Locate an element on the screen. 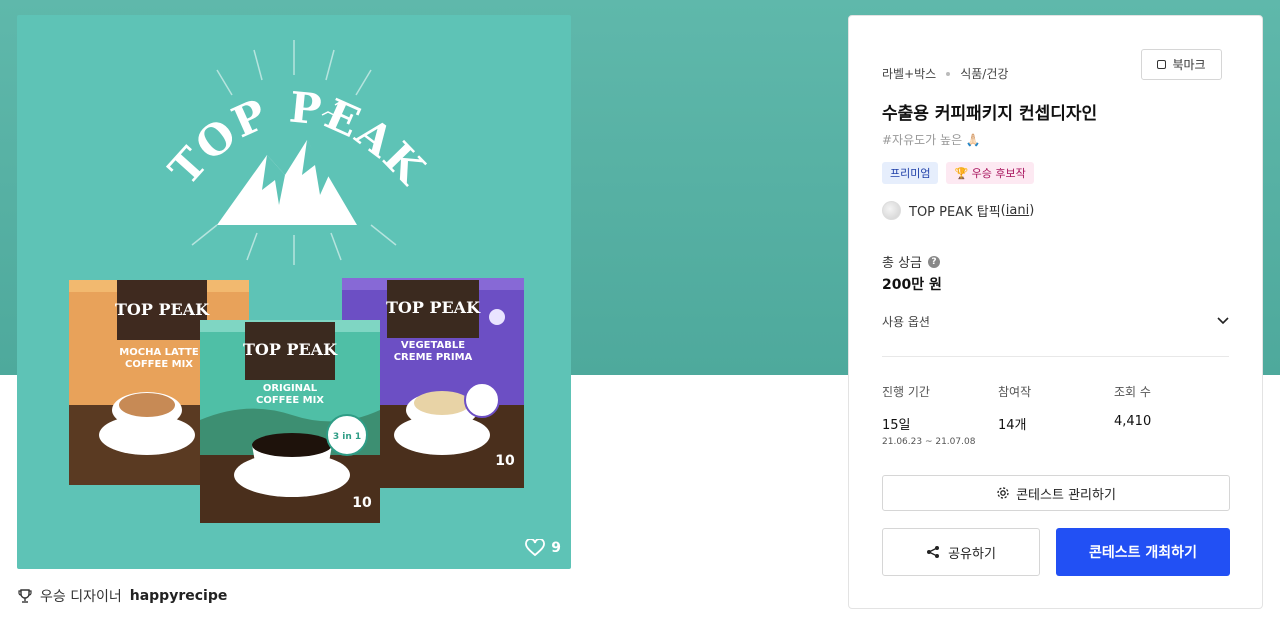 Image resolution: width=1280 pixels, height=621 pixels. stat-views: 조회 수 4,410 is located at coordinates (1132, 406).